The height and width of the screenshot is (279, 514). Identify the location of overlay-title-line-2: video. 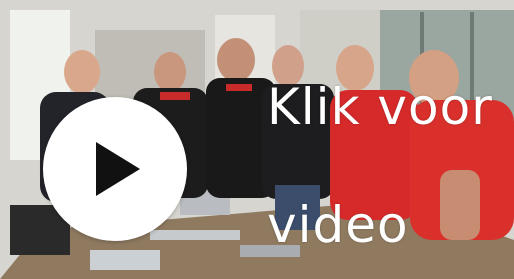
(338, 225).